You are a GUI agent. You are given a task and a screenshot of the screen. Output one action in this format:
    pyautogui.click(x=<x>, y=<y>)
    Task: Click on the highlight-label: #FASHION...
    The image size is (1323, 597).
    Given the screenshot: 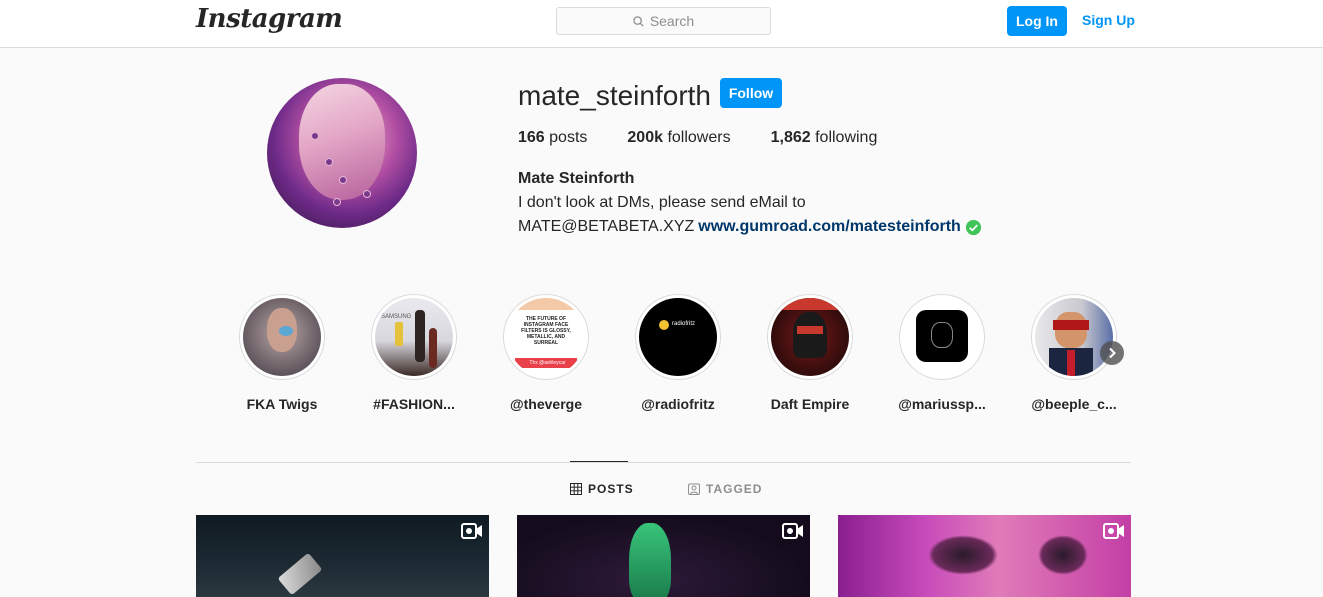 What is the action you would take?
    pyautogui.click(x=414, y=404)
    